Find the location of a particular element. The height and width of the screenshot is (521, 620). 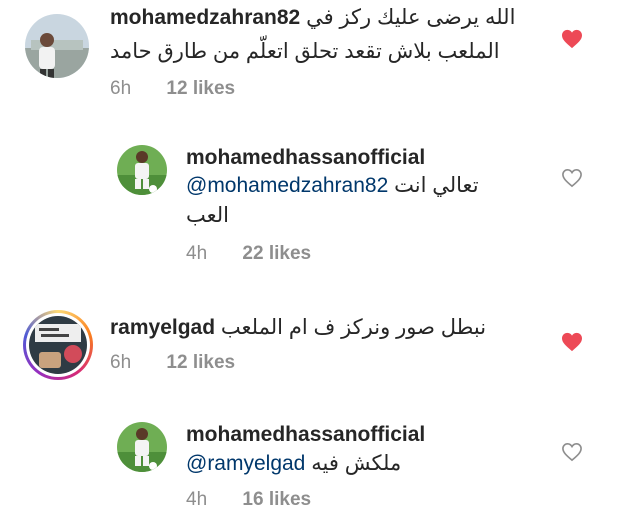

comment-line-1: mohamedzahran82 الله يرضى عليك ركز في is located at coordinates (312, 18).